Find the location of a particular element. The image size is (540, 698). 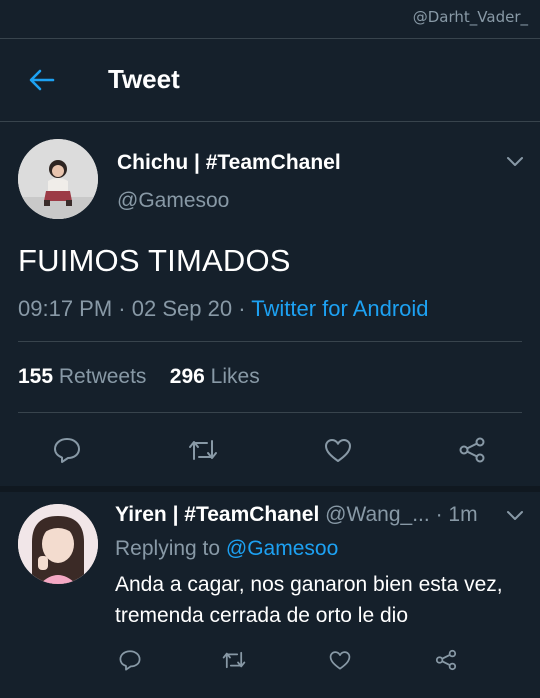

retweet-button is located at coordinates (203, 450).